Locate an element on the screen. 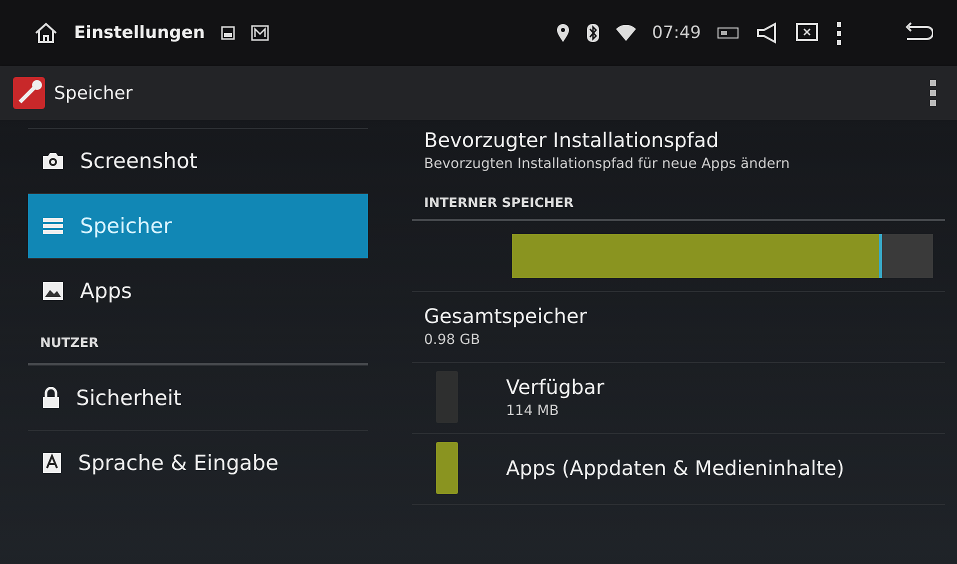  volume-button is located at coordinates (767, 33).